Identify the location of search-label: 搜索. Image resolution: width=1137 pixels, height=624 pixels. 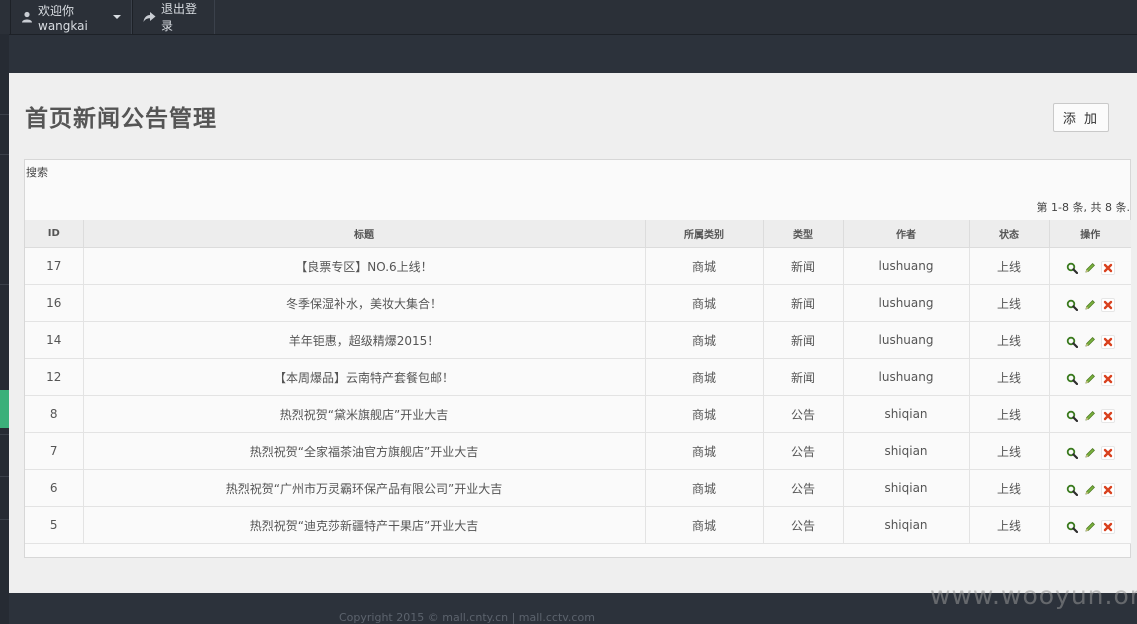
(37, 172).